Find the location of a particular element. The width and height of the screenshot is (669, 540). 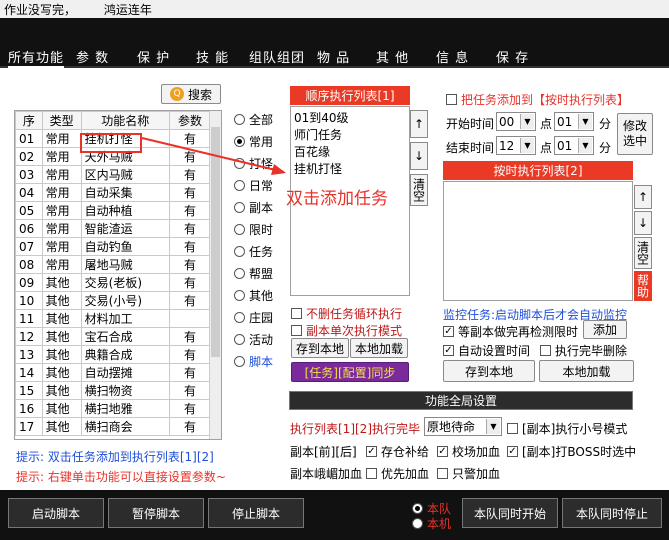

end-point-label: 点 is located at coordinates (546, 148).